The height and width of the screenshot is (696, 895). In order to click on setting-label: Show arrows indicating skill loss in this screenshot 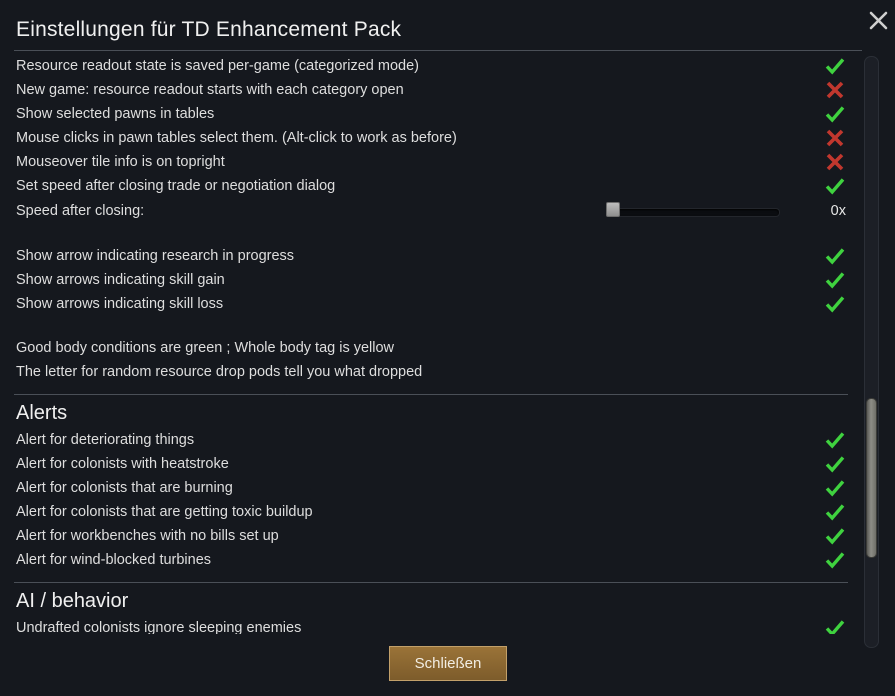, I will do `click(120, 304)`.